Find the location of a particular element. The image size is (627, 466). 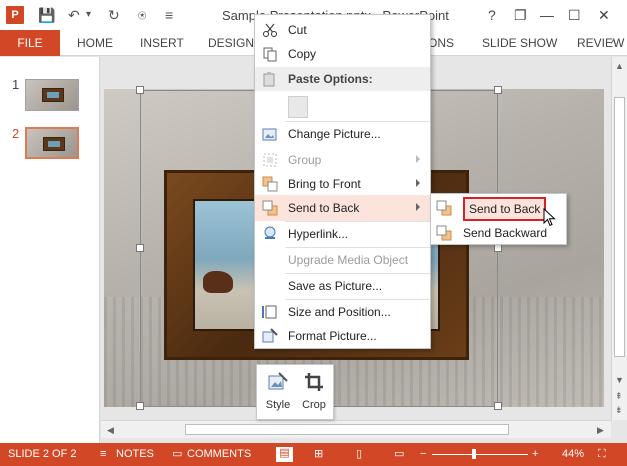

next-slide-icon: ⇟ is located at coordinates (619, 410).